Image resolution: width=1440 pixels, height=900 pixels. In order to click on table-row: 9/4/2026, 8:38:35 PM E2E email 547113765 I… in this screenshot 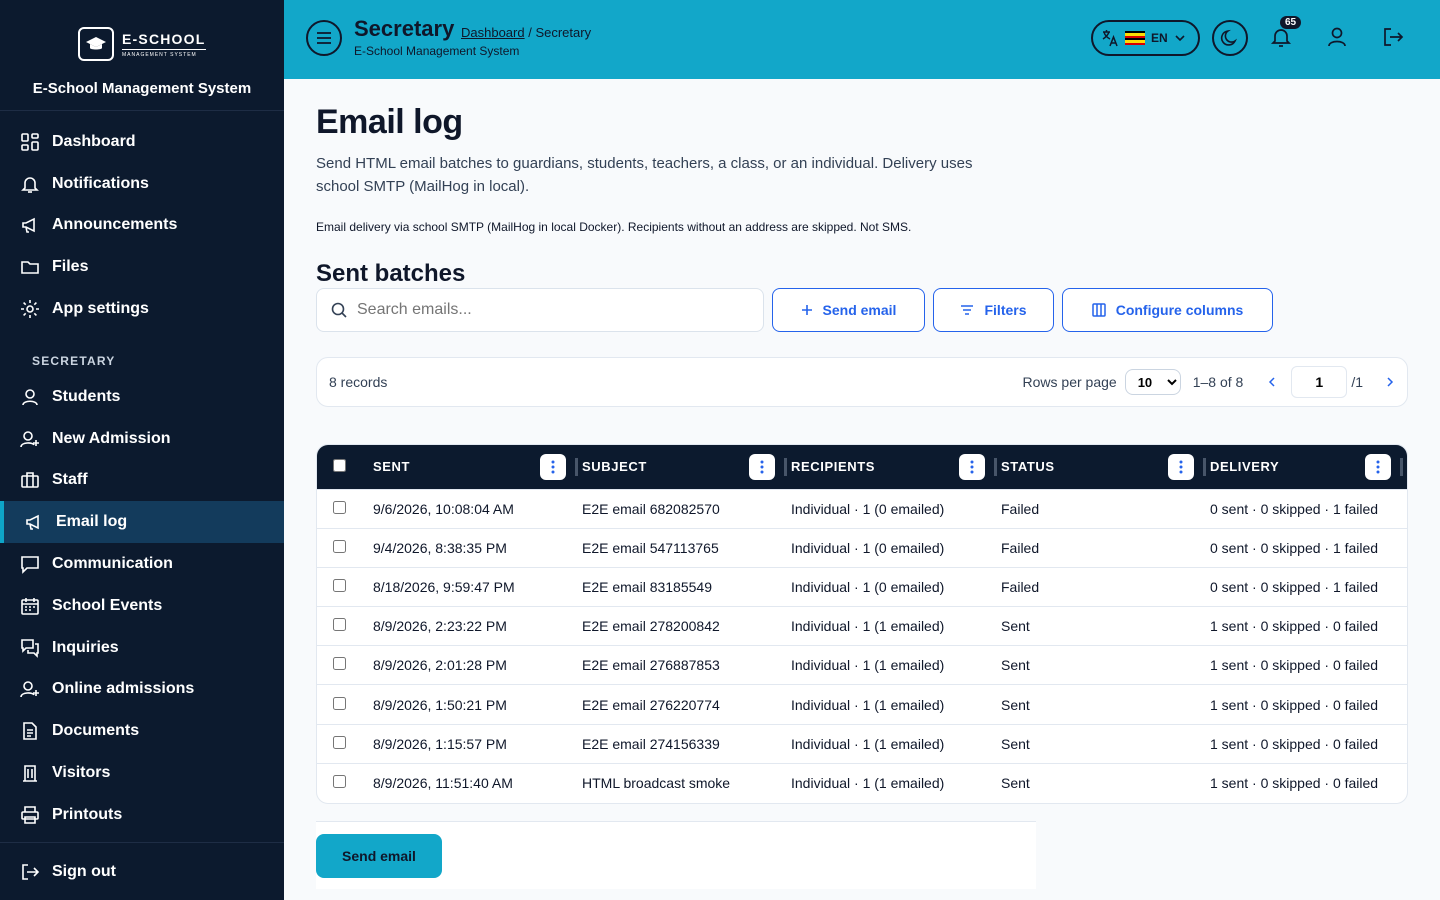, I will do `click(862, 547)`.